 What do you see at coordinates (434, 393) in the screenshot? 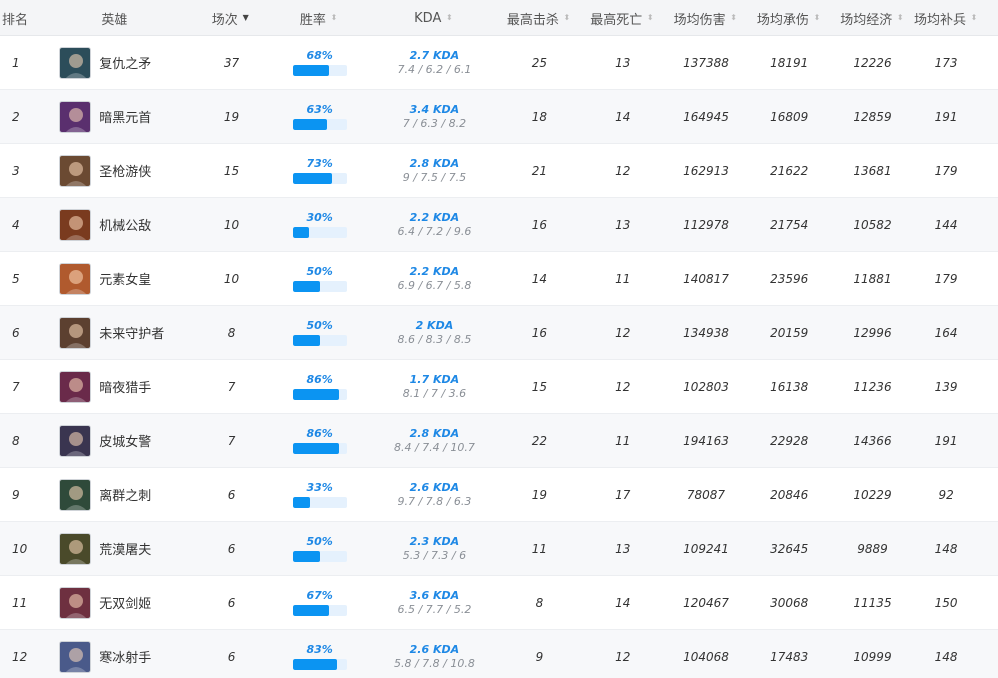
I see `kda-detail: 8.1 / 7 / 3.6` at bounding box center [434, 393].